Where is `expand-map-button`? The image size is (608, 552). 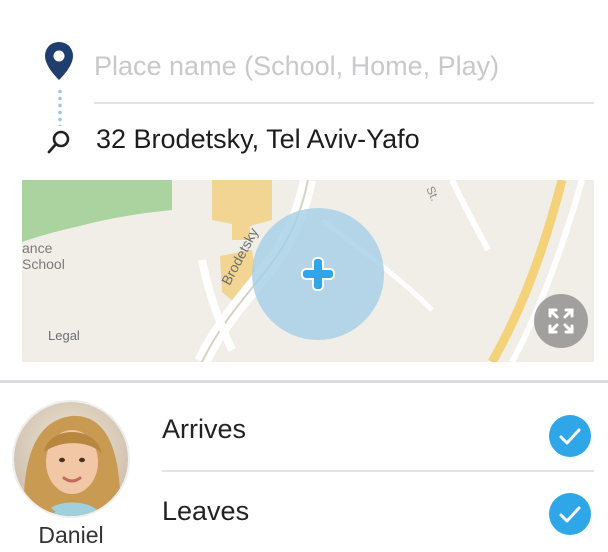
expand-map-button is located at coordinates (561, 321).